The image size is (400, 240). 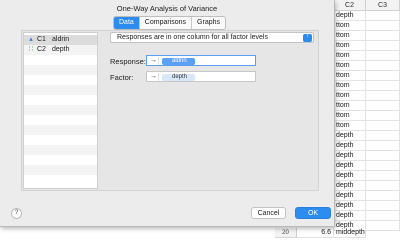 What do you see at coordinates (41, 39) in the screenshot?
I see `variable-column-id: C1` at bounding box center [41, 39].